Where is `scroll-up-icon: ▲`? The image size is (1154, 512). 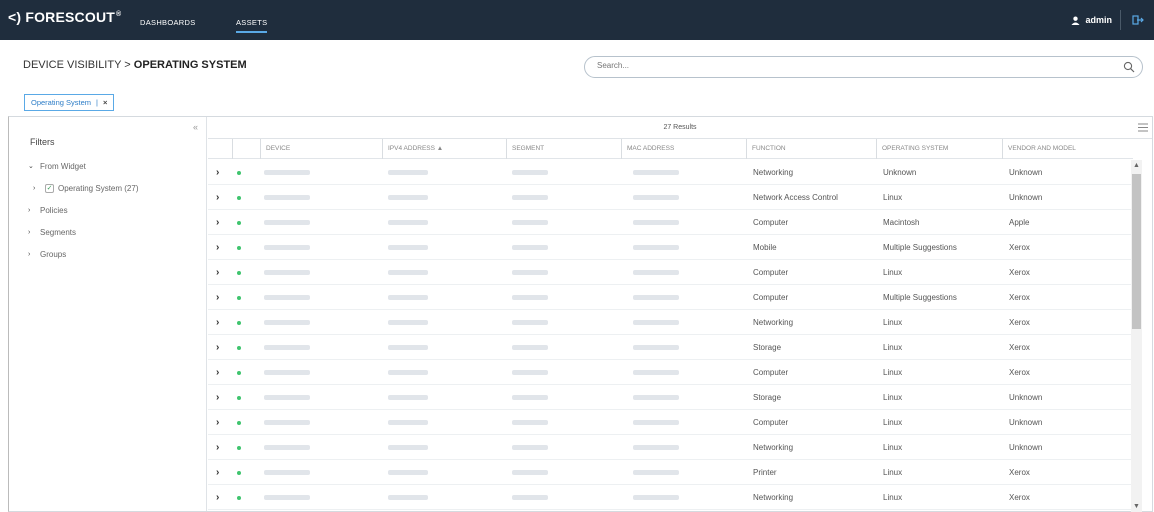 scroll-up-icon: ▲ is located at coordinates (1136, 165).